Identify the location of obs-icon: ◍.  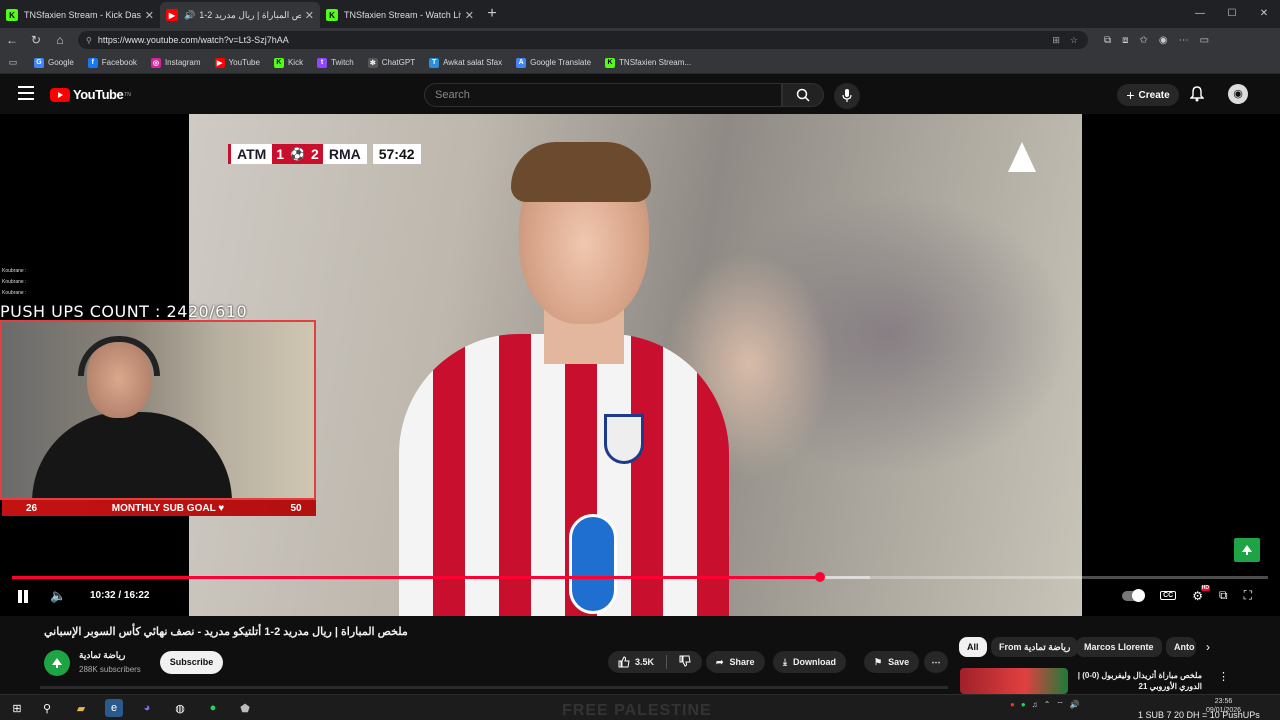
(180, 708).